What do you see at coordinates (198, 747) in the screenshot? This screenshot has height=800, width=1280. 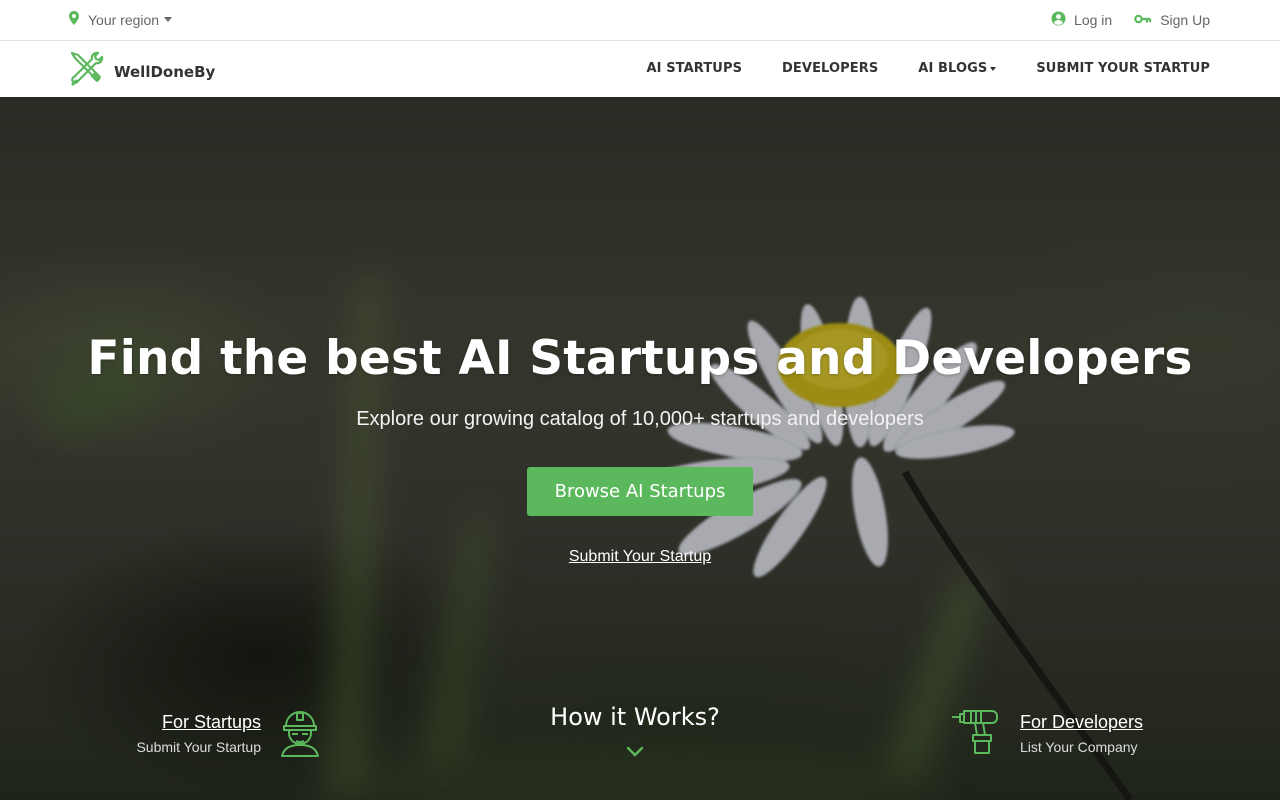 I see `for-startups-subtitle: Submit Your Startup` at bounding box center [198, 747].